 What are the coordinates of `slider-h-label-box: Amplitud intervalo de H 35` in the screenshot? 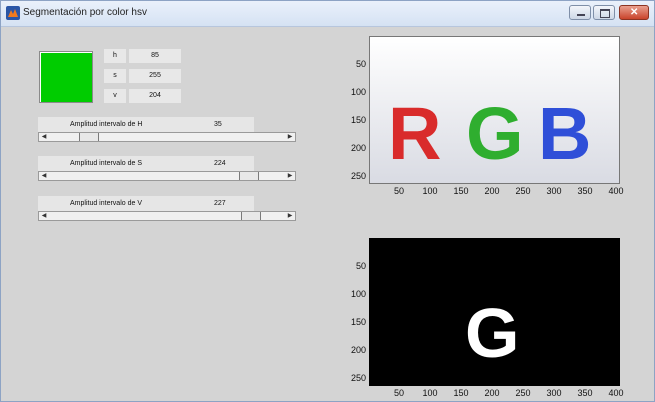 It's located at (146, 124).